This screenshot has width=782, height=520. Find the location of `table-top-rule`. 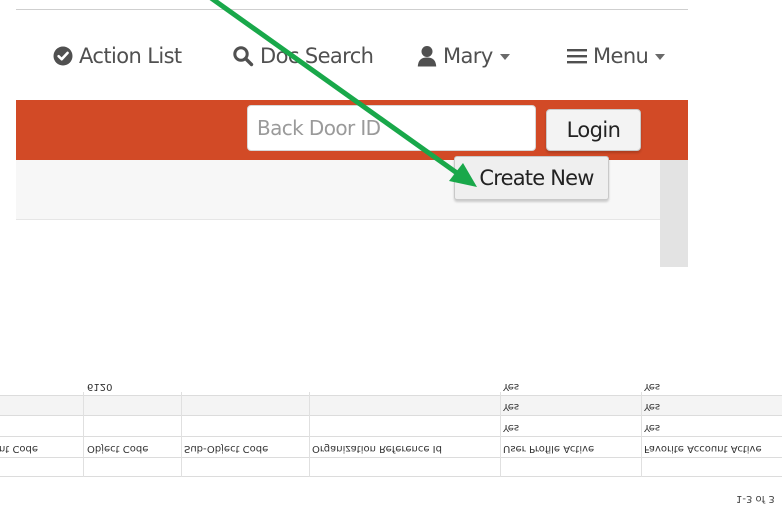

table-top-rule is located at coordinates (391, 476).